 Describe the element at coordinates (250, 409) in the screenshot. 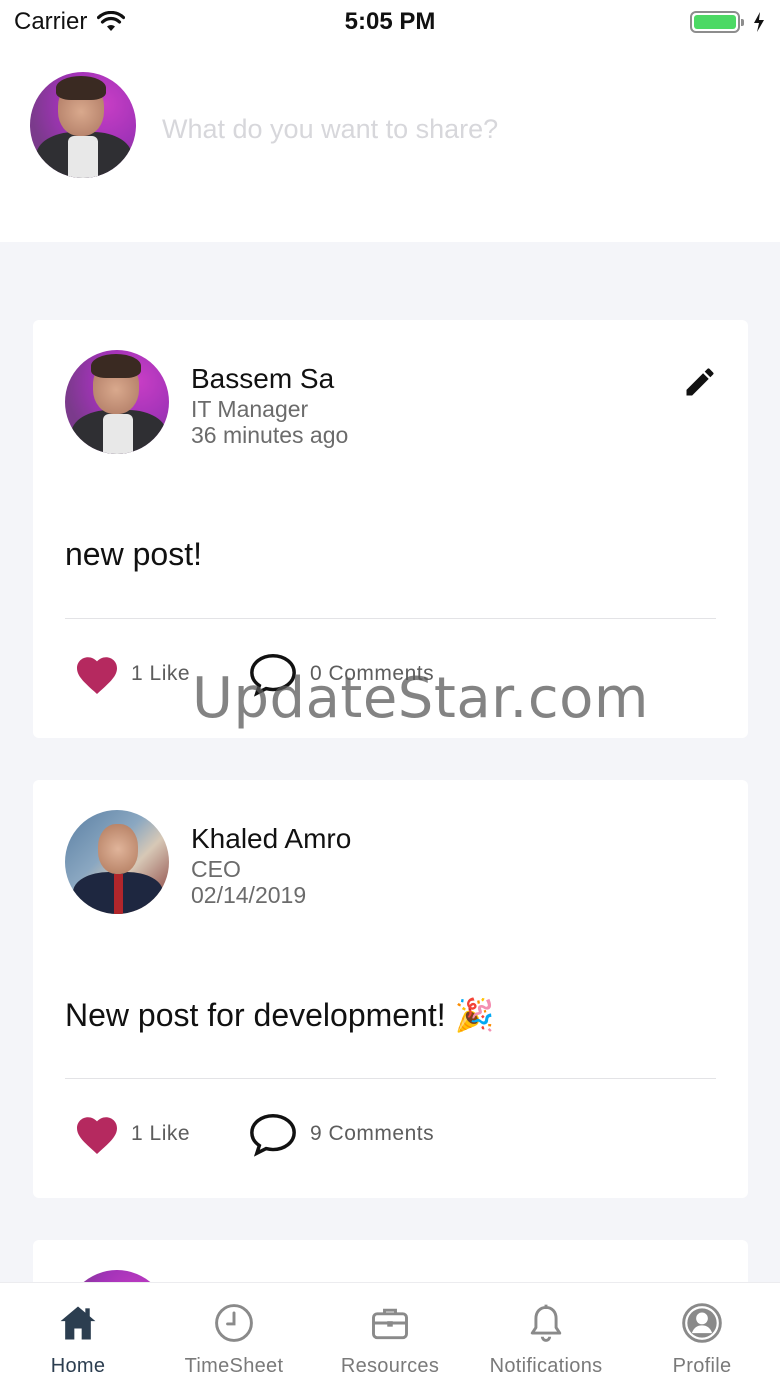

I see `author-role: IT Manager` at that location.